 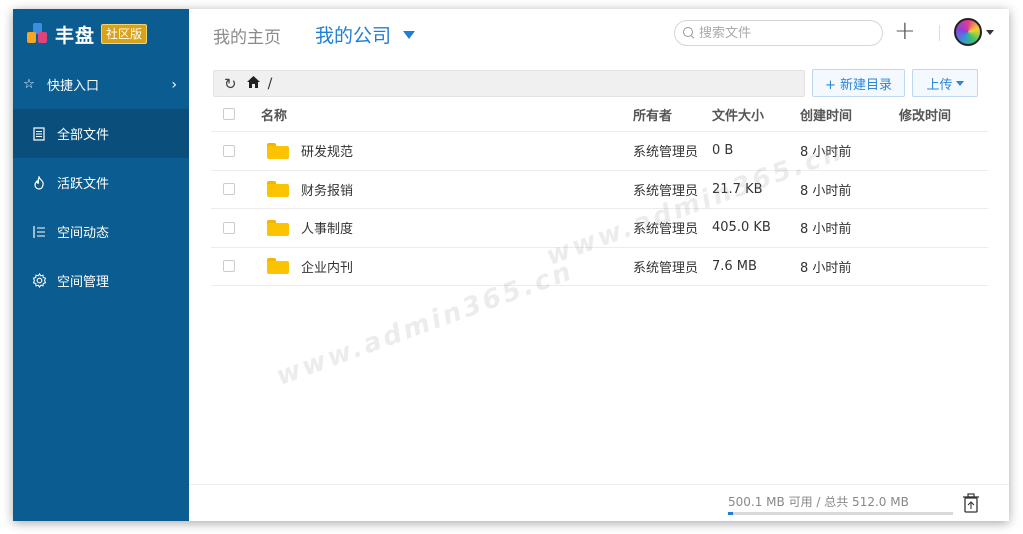 What do you see at coordinates (253, 83) in the screenshot?
I see `home-icon` at bounding box center [253, 83].